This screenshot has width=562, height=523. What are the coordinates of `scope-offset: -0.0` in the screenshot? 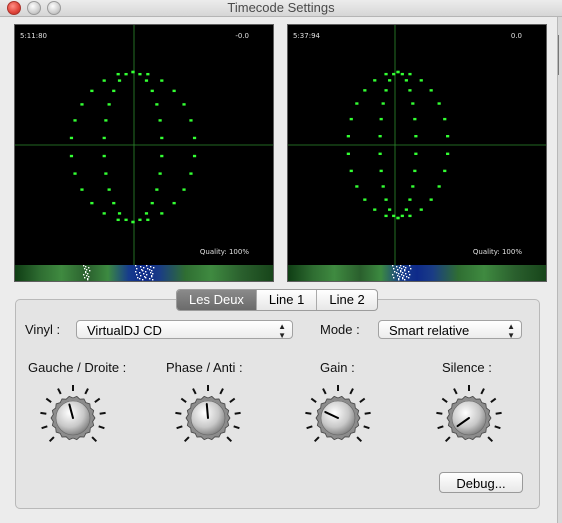 It's located at (242, 36).